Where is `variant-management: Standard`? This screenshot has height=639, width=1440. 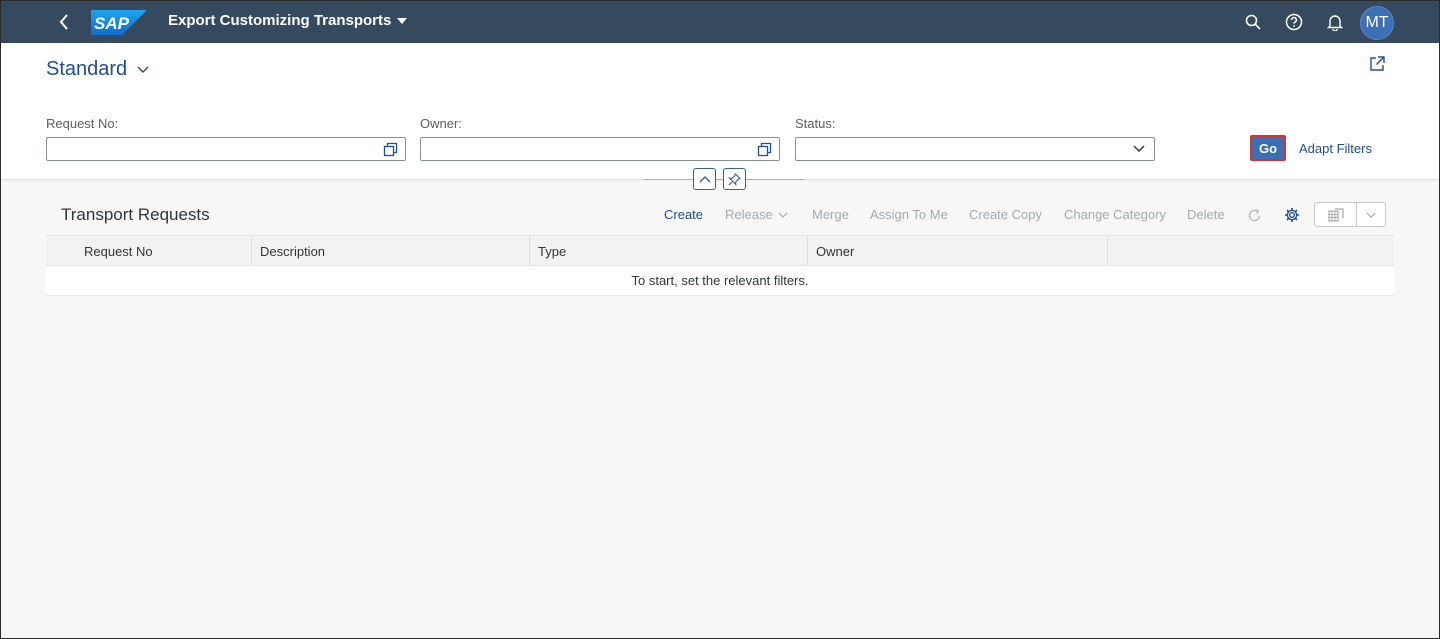 variant-management: Standard is located at coordinates (97, 69).